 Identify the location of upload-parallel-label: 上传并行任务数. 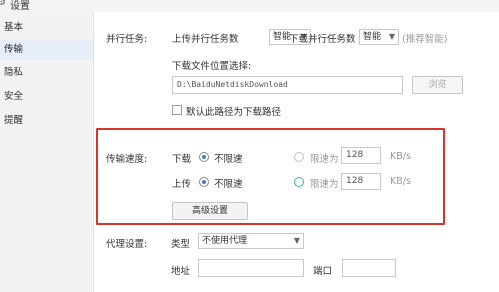
(205, 39).